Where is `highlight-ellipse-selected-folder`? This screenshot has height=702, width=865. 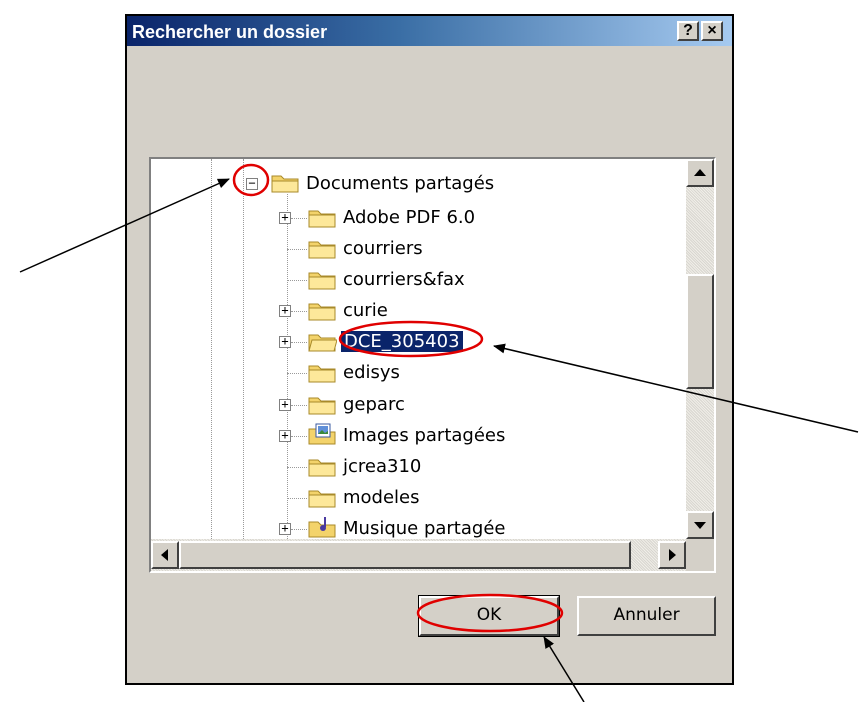
highlight-ellipse-selected-folder is located at coordinates (411, 339).